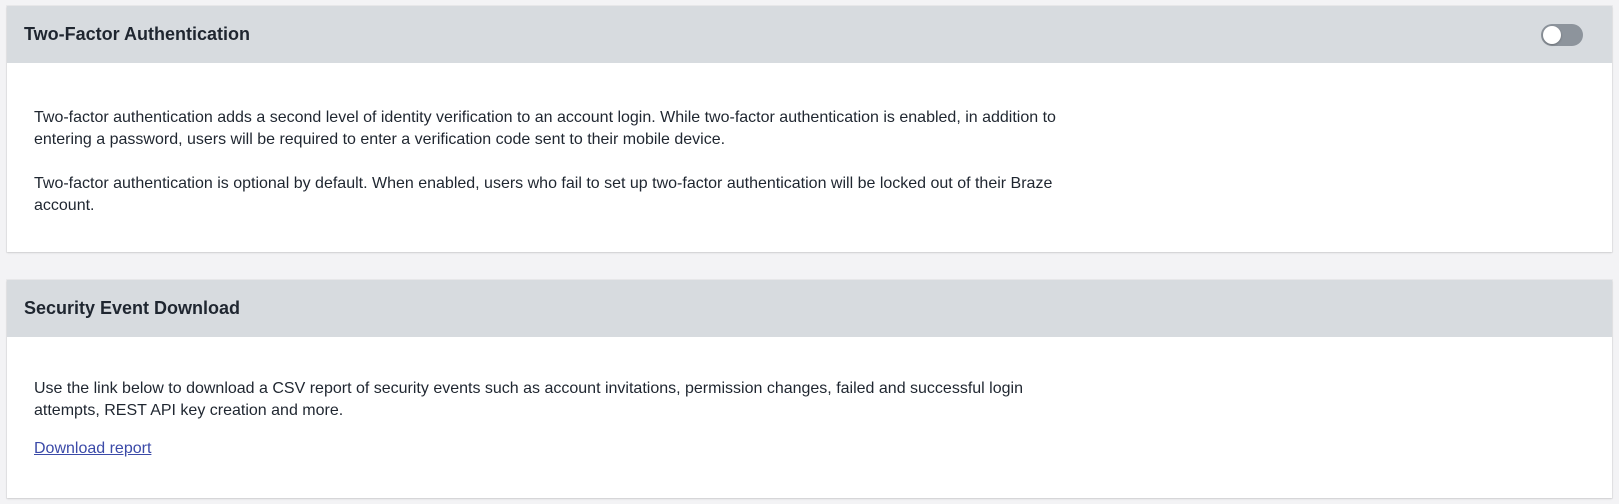  What do you see at coordinates (132, 308) in the screenshot?
I see `security-event-title: Security Event Download` at bounding box center [132, 308].